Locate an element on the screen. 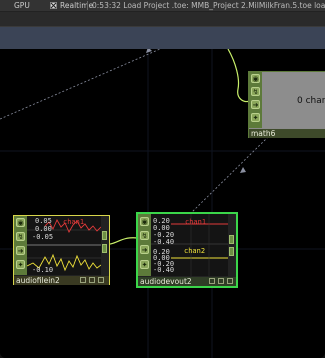 This screenshot has height=358, width=325. tick-label: -0.05 is located at coordinates (43, 237).